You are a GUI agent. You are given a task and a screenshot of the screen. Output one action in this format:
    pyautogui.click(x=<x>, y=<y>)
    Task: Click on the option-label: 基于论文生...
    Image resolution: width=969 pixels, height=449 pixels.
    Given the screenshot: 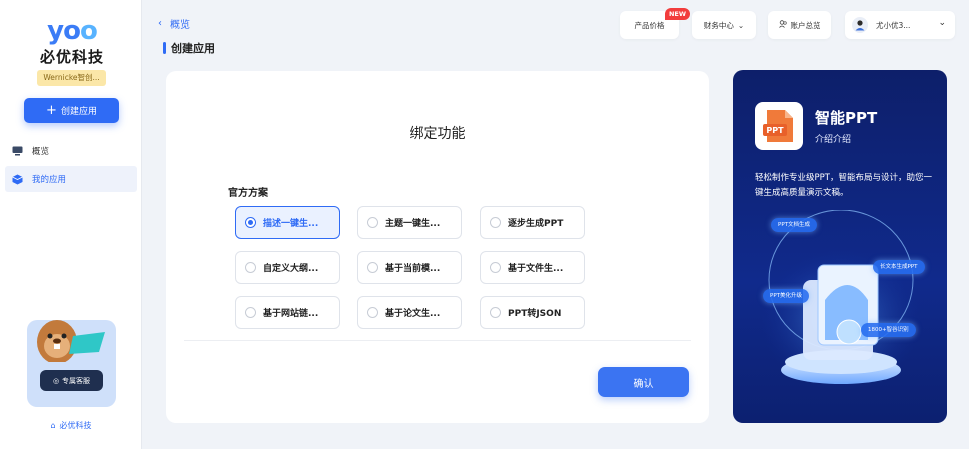 What is the action you would take?
    pyautogui.click(x=413, y=314)
    